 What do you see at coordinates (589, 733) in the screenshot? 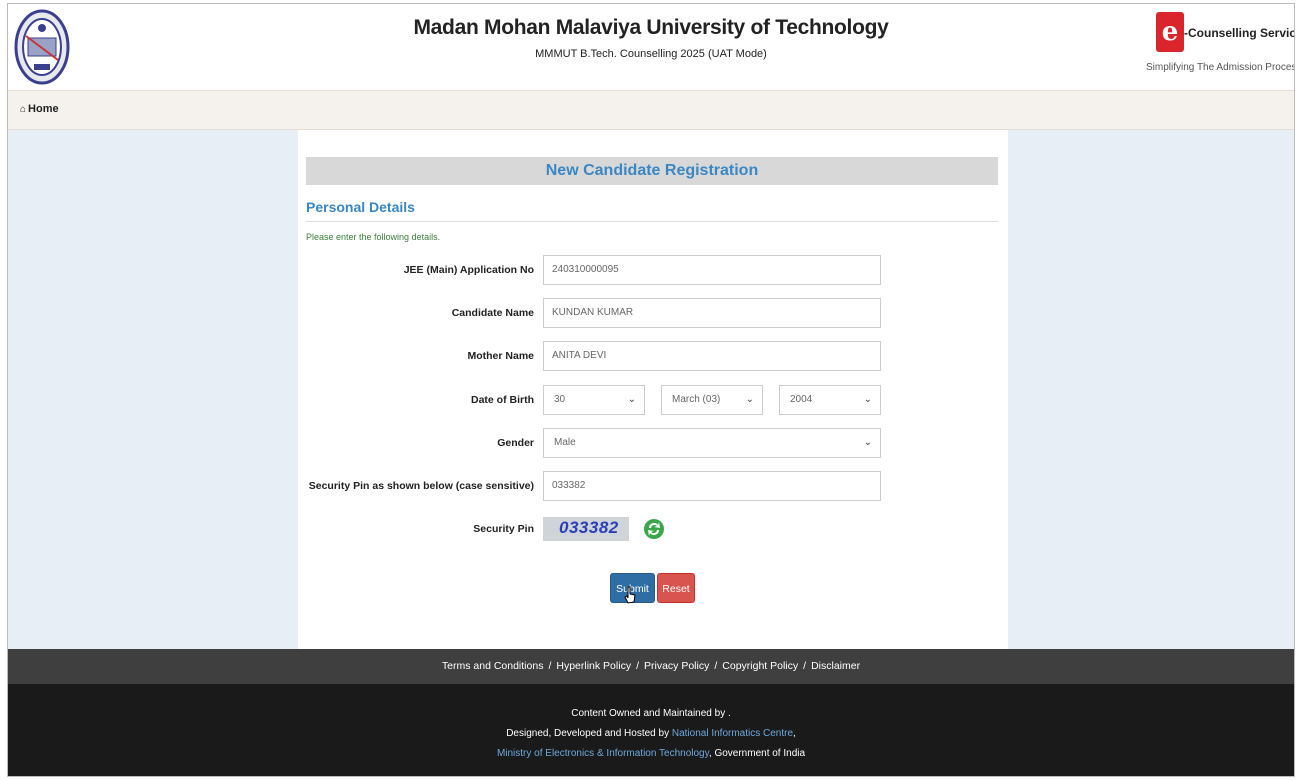
I see `footer-designed-prefix: Designed, Developed and Hosted by` at bounding box center [589, 733].